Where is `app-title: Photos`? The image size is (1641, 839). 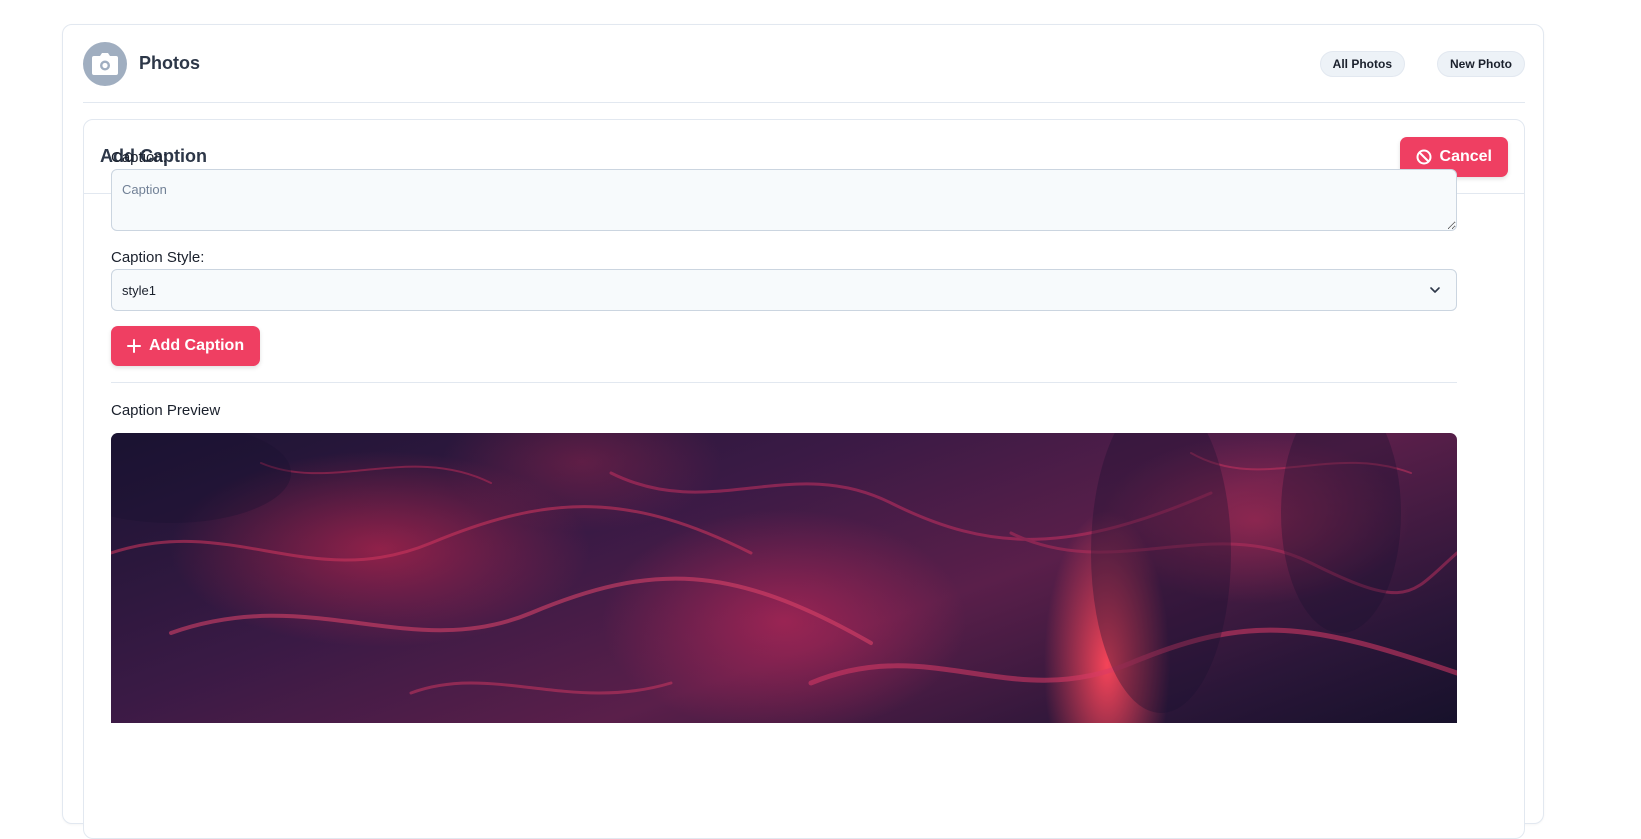
app-title: Photos is located at coordinates (169, 63).